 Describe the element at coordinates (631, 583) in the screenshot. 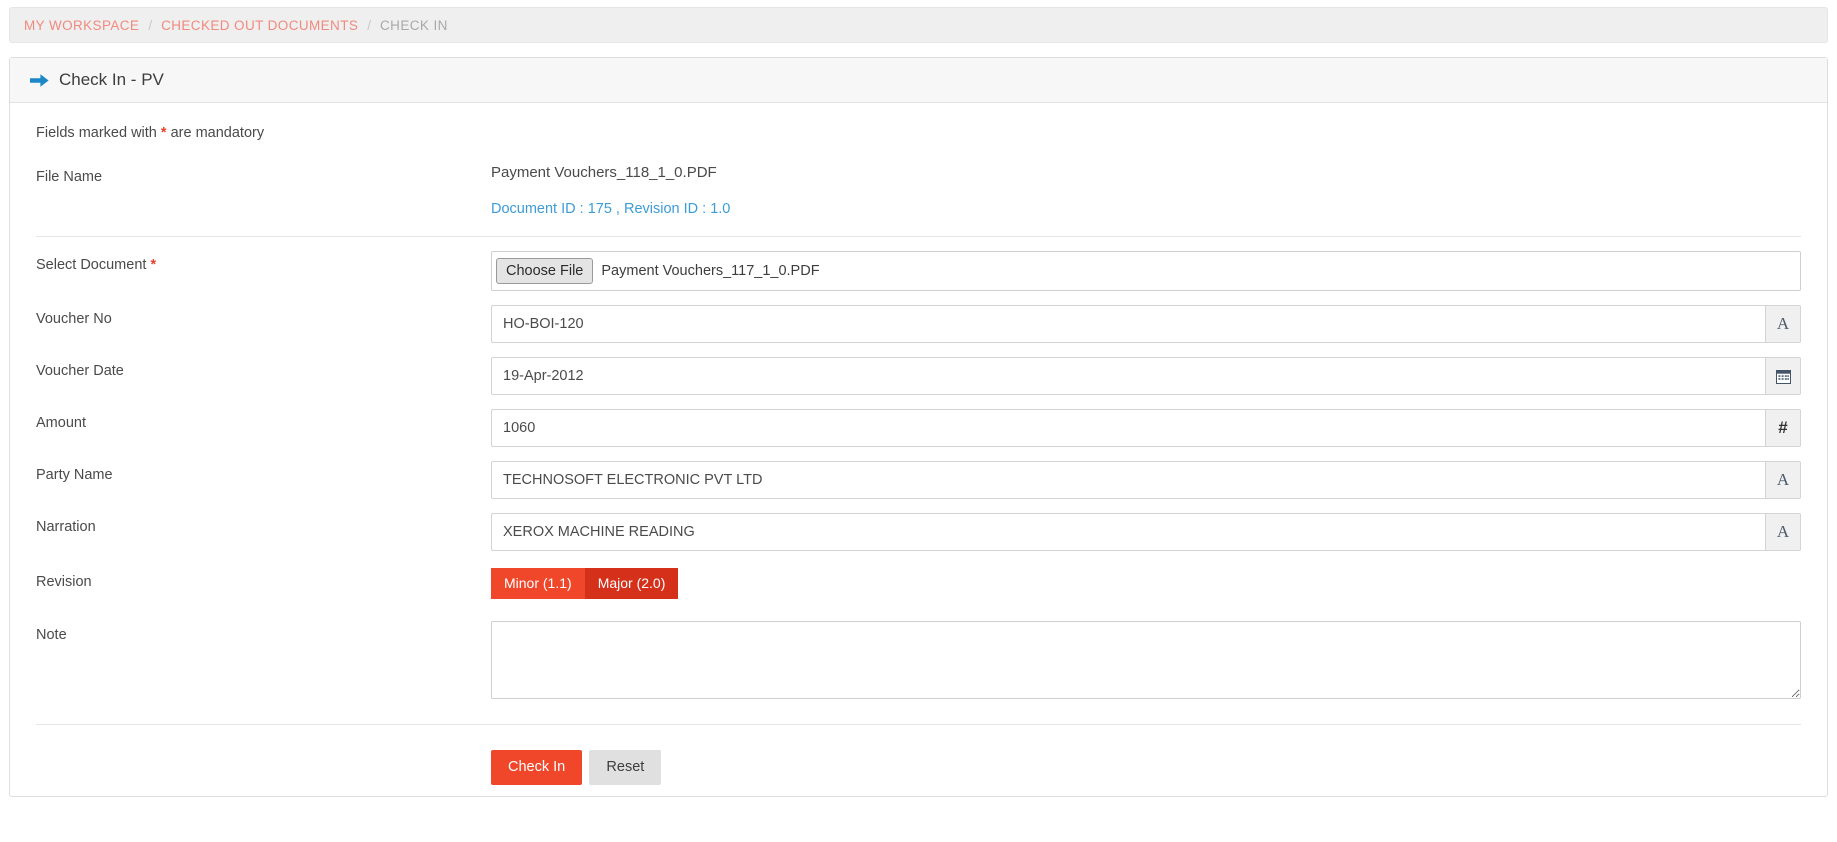

I see `revision-option-major: Major (2.0)` at that location.